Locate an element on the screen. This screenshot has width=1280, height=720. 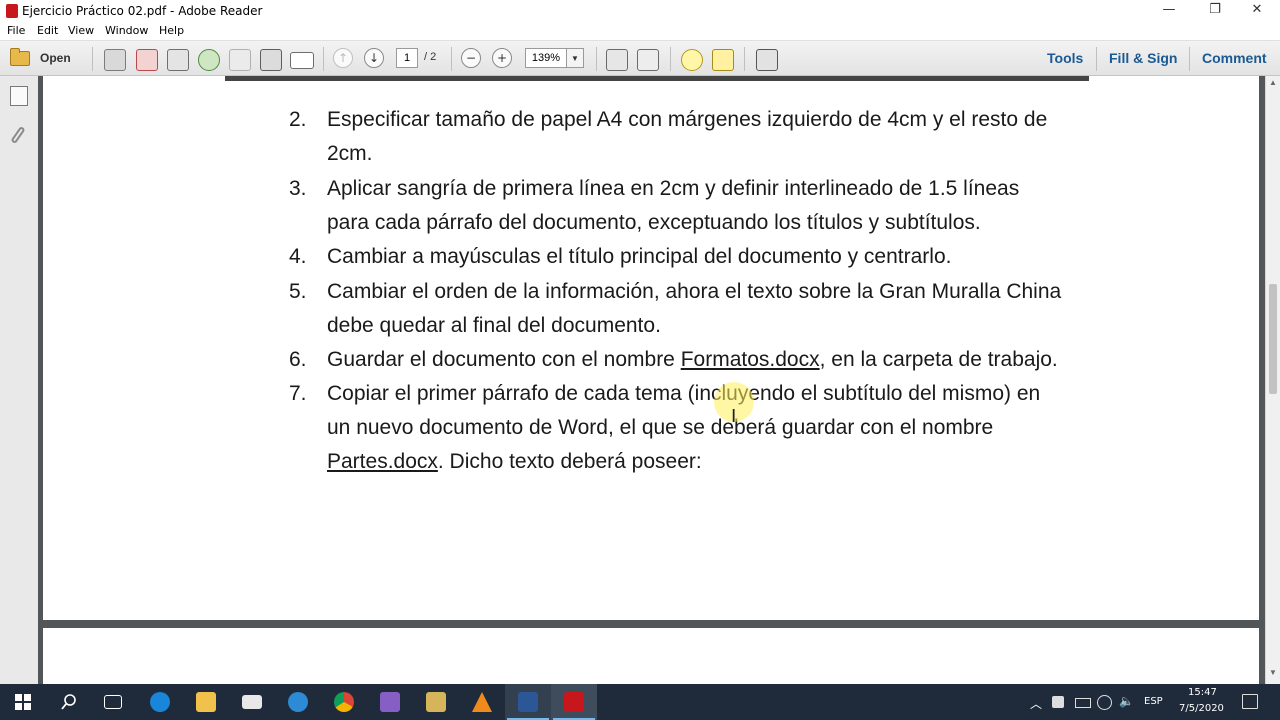
zoom-in-icon: + is located at coordinates (502, 58).